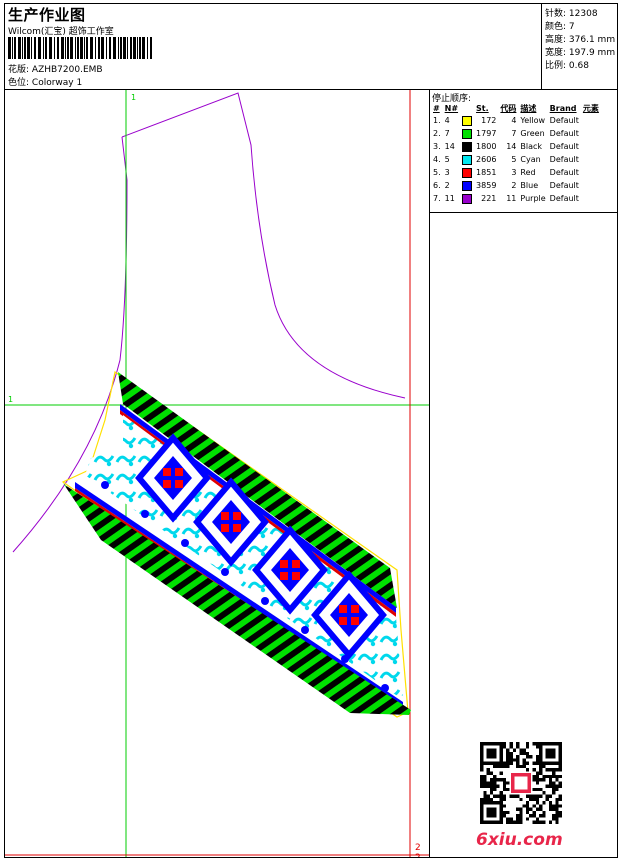  Describe the element at coordinates (523, 212) in the screenshot. I see `divider` at that location.